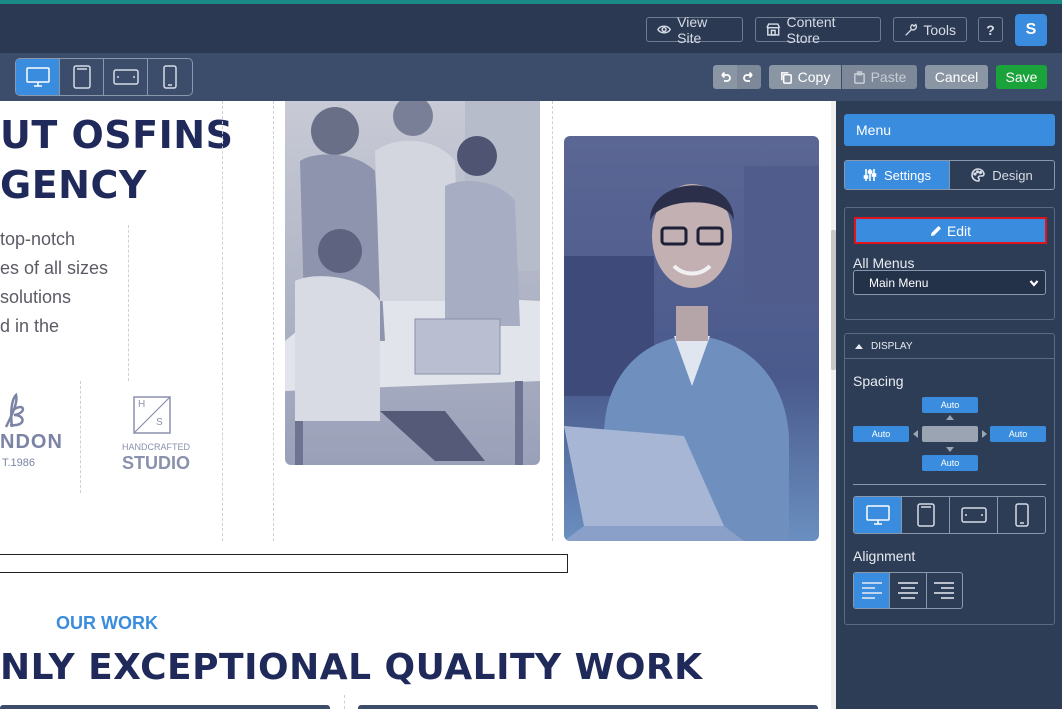  I want to click on logo-2-top-letter: H, so click(142, 404).